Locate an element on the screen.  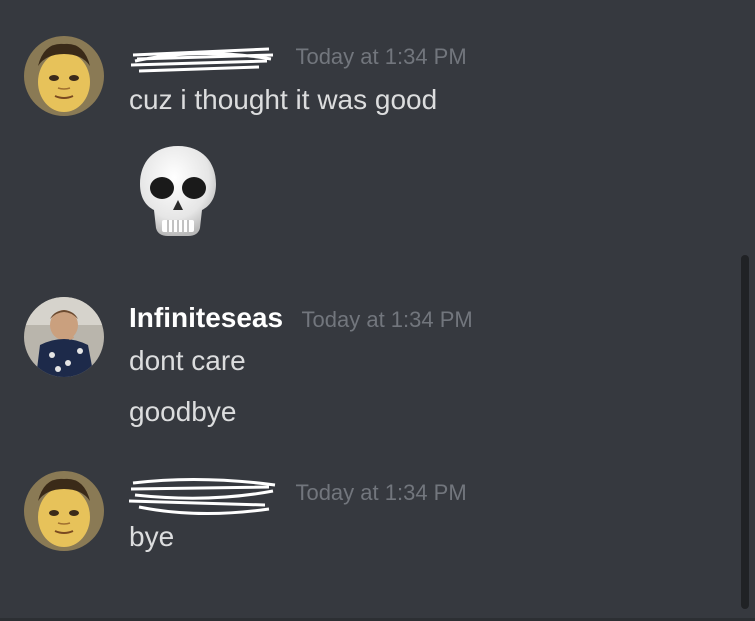
message-text: cuz i thought it was good is located at coordinates (283, 99).